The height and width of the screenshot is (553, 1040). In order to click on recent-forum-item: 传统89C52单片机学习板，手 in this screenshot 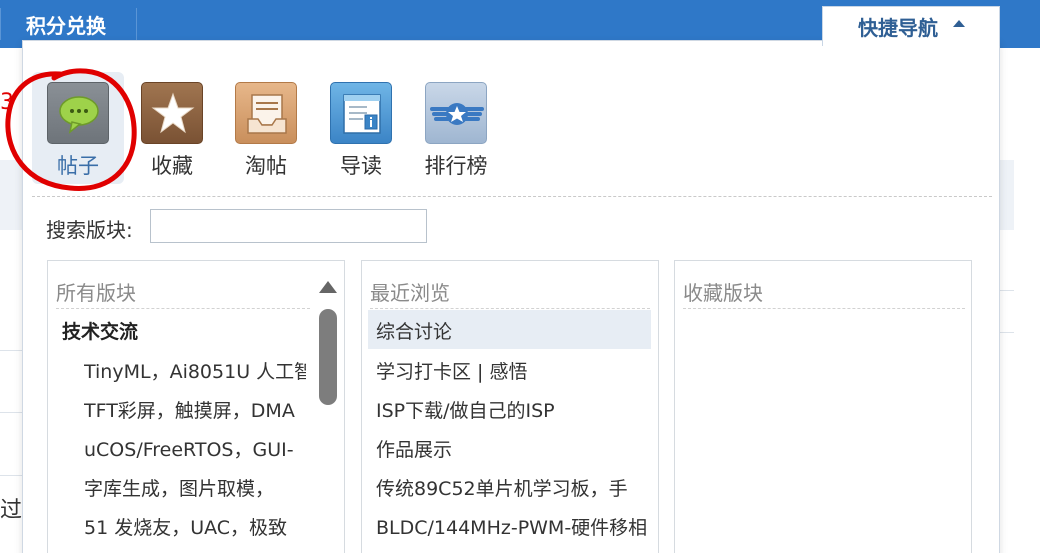, I will do `click(514, 487)`.